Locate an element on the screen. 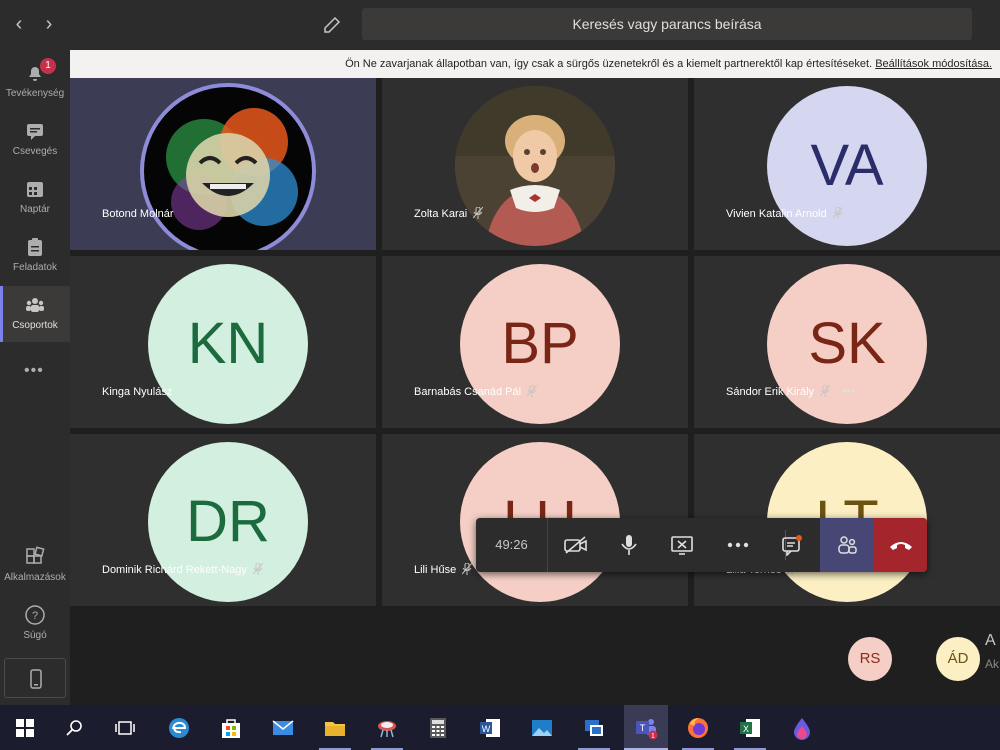 The height and width of the screenshot is (750, 1000). participant-name-text: Zolta Karai is located at coordinates (441, 214).